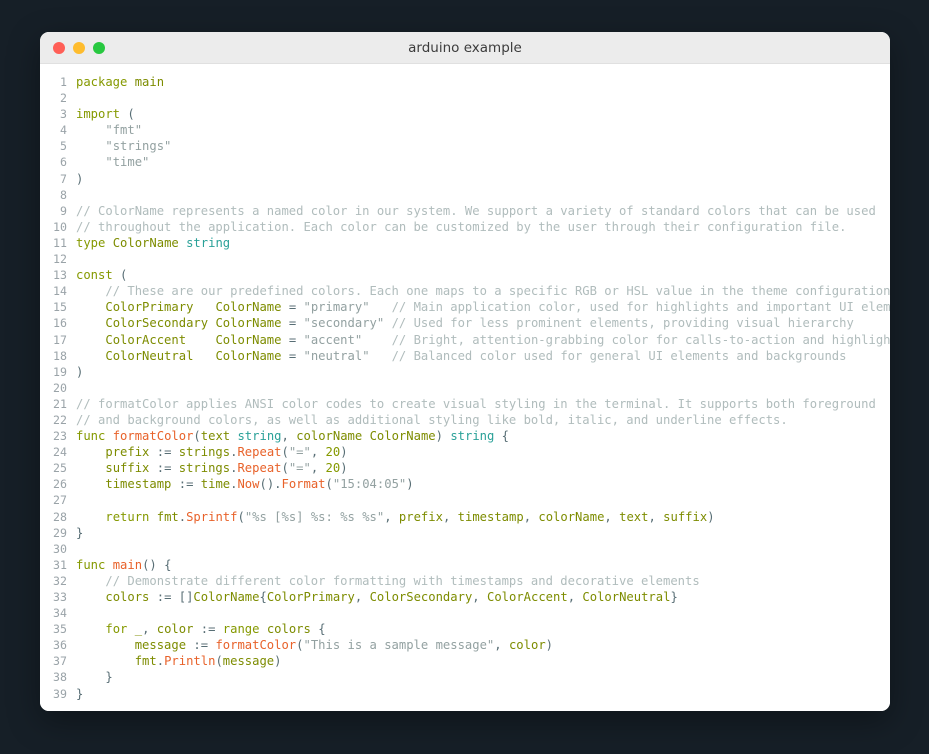 The width and height of the screenshot is (929, 754). Describe the element at coordinates (60, 532) in the screenshot. I see `line-number: 29` at that location.